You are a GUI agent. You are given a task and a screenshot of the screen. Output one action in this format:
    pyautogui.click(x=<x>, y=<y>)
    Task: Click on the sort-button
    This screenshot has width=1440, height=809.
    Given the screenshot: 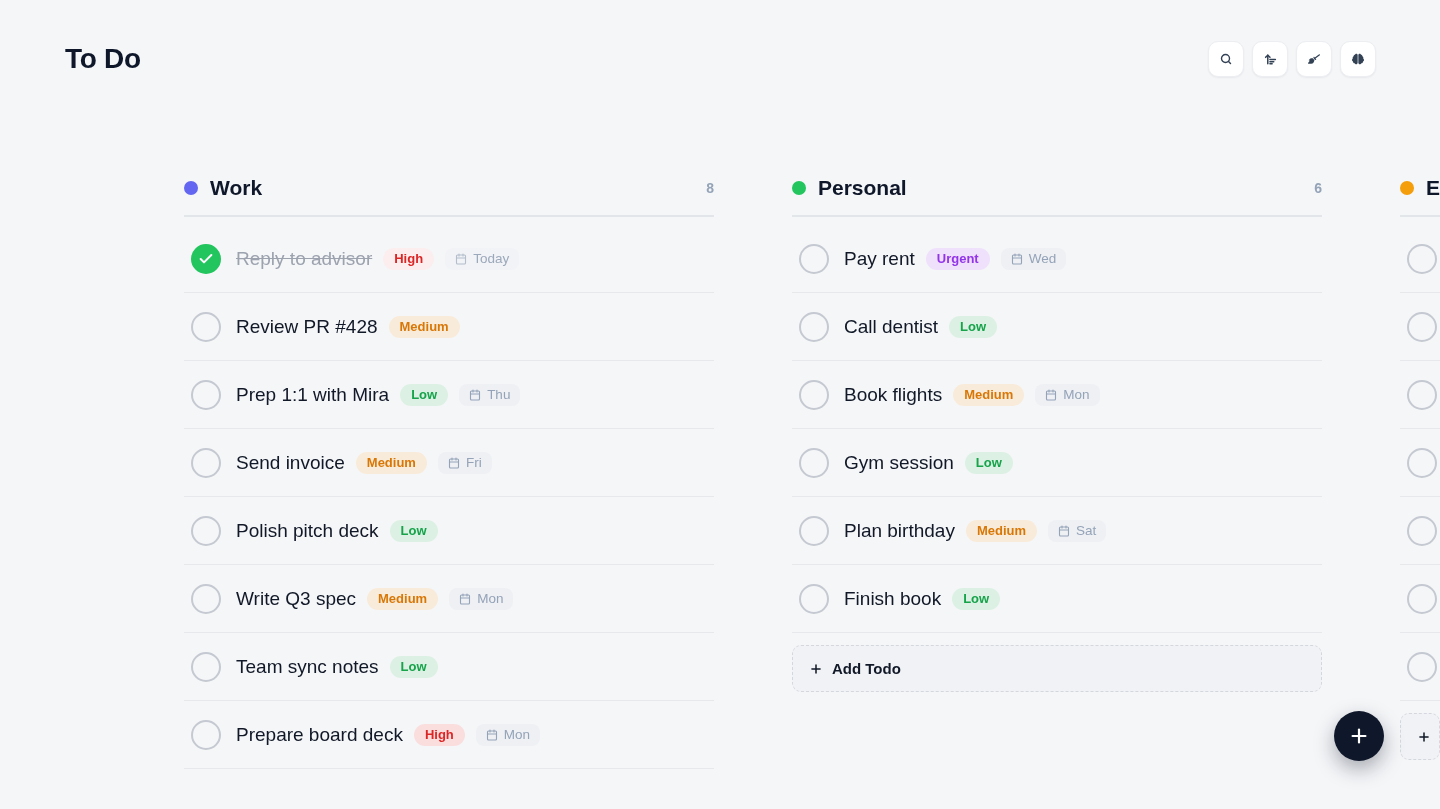 What is the action you would take?
    pyautogui.click(x=1270, y=59)
    